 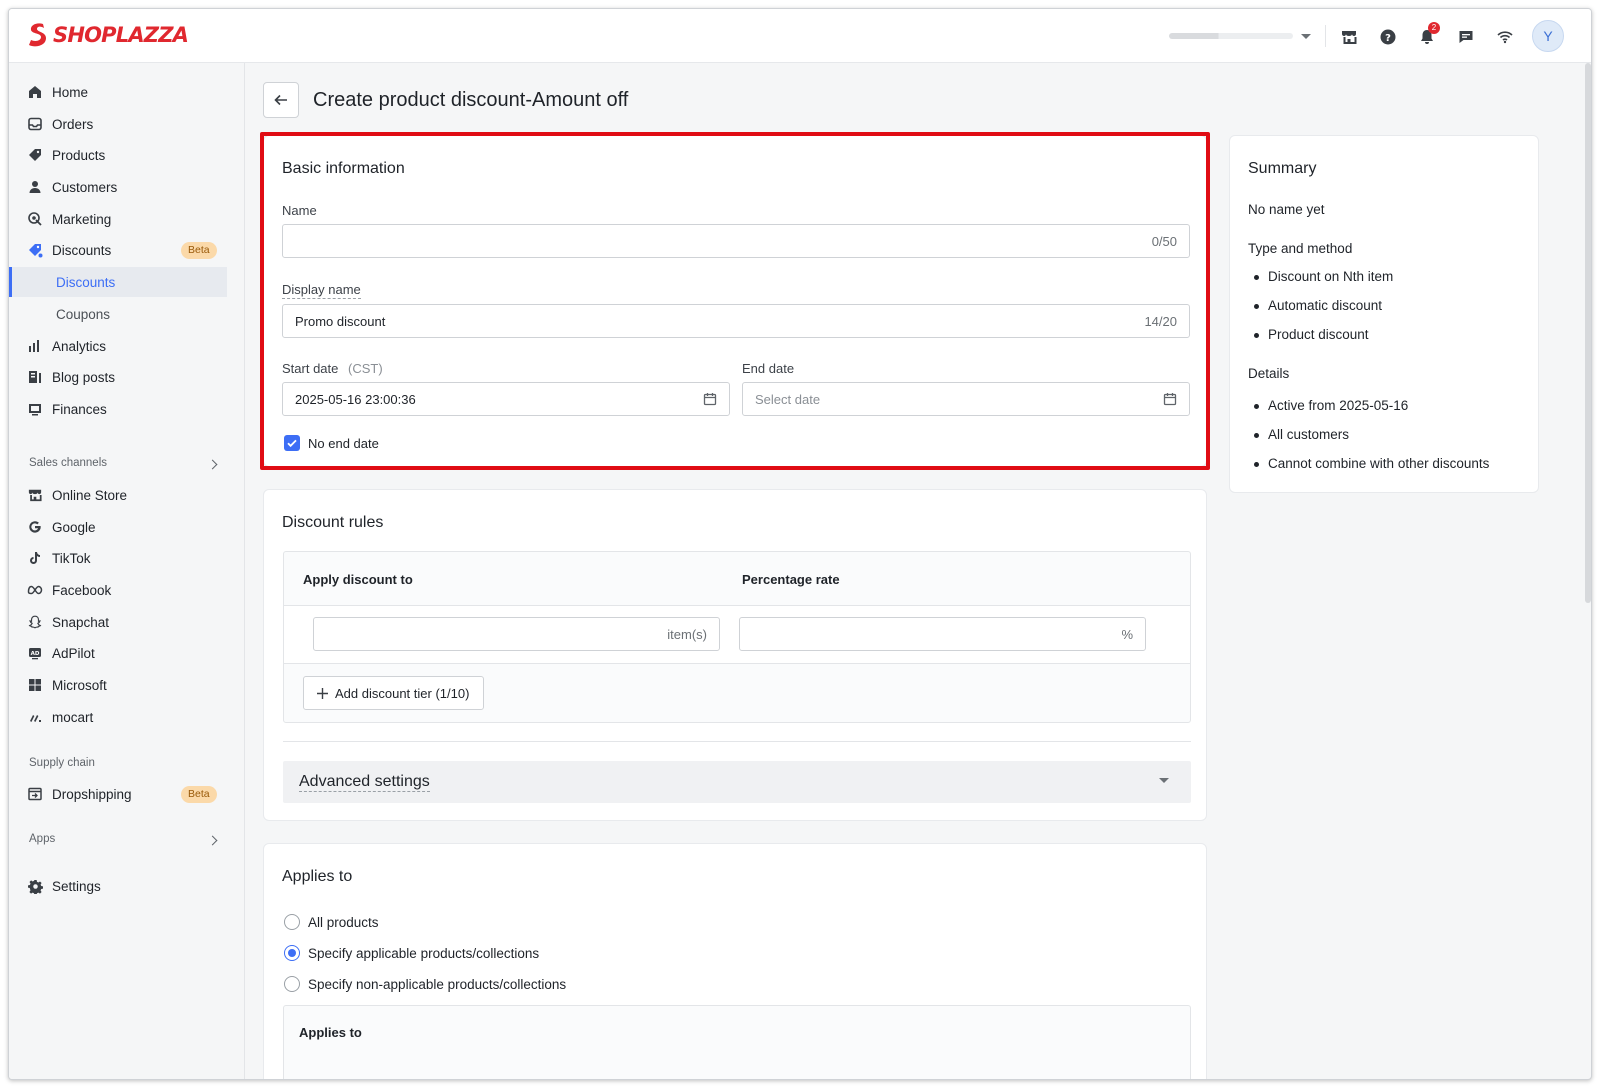 What do you see at coordinates (35, 886) in the screenshot?
I see `gear-icon` at bounding box center [35, 886].